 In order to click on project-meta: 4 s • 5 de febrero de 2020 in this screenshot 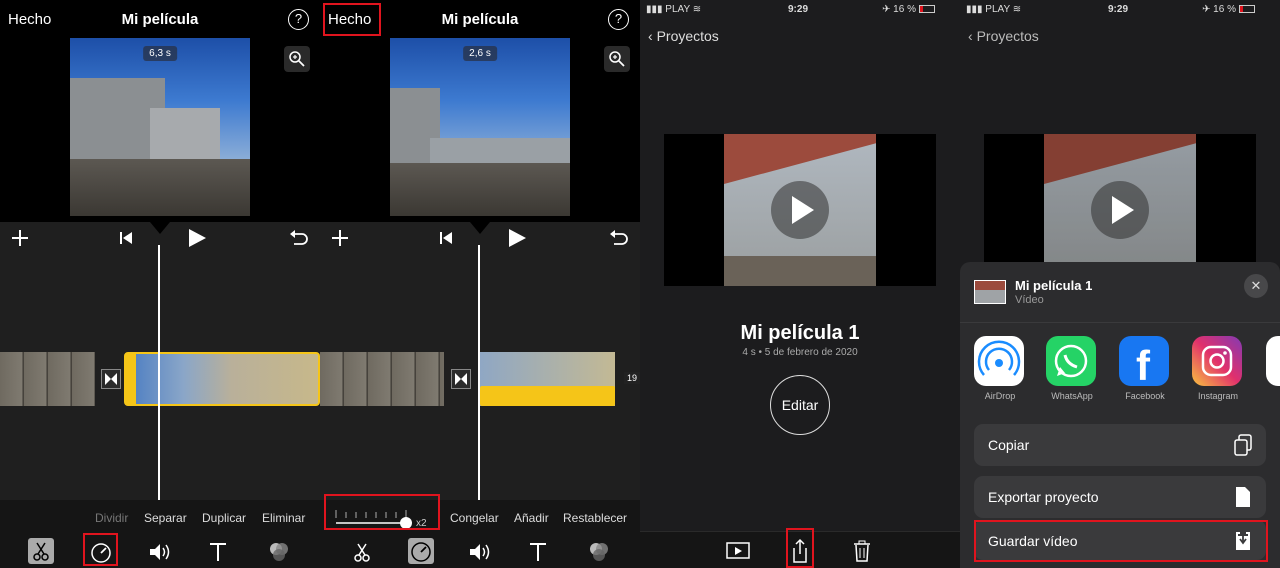, I will do `click(800, 352)`.